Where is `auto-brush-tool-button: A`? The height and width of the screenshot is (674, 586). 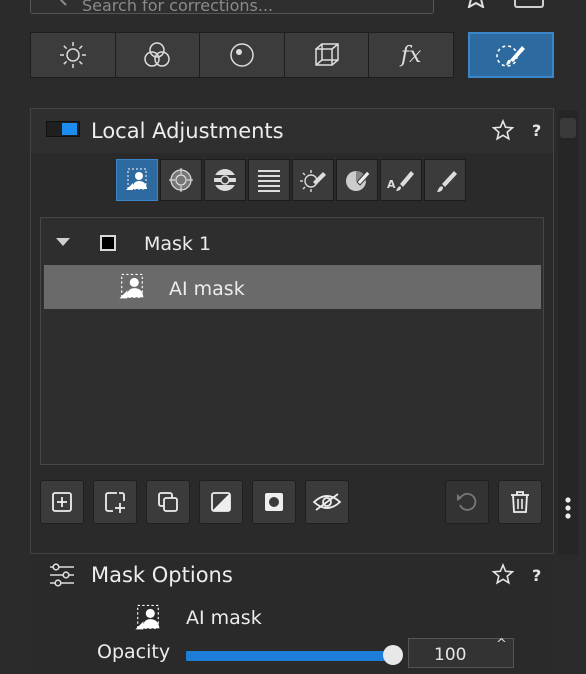 auto-brush-tool-button: A is located at coordinates (401, 180).